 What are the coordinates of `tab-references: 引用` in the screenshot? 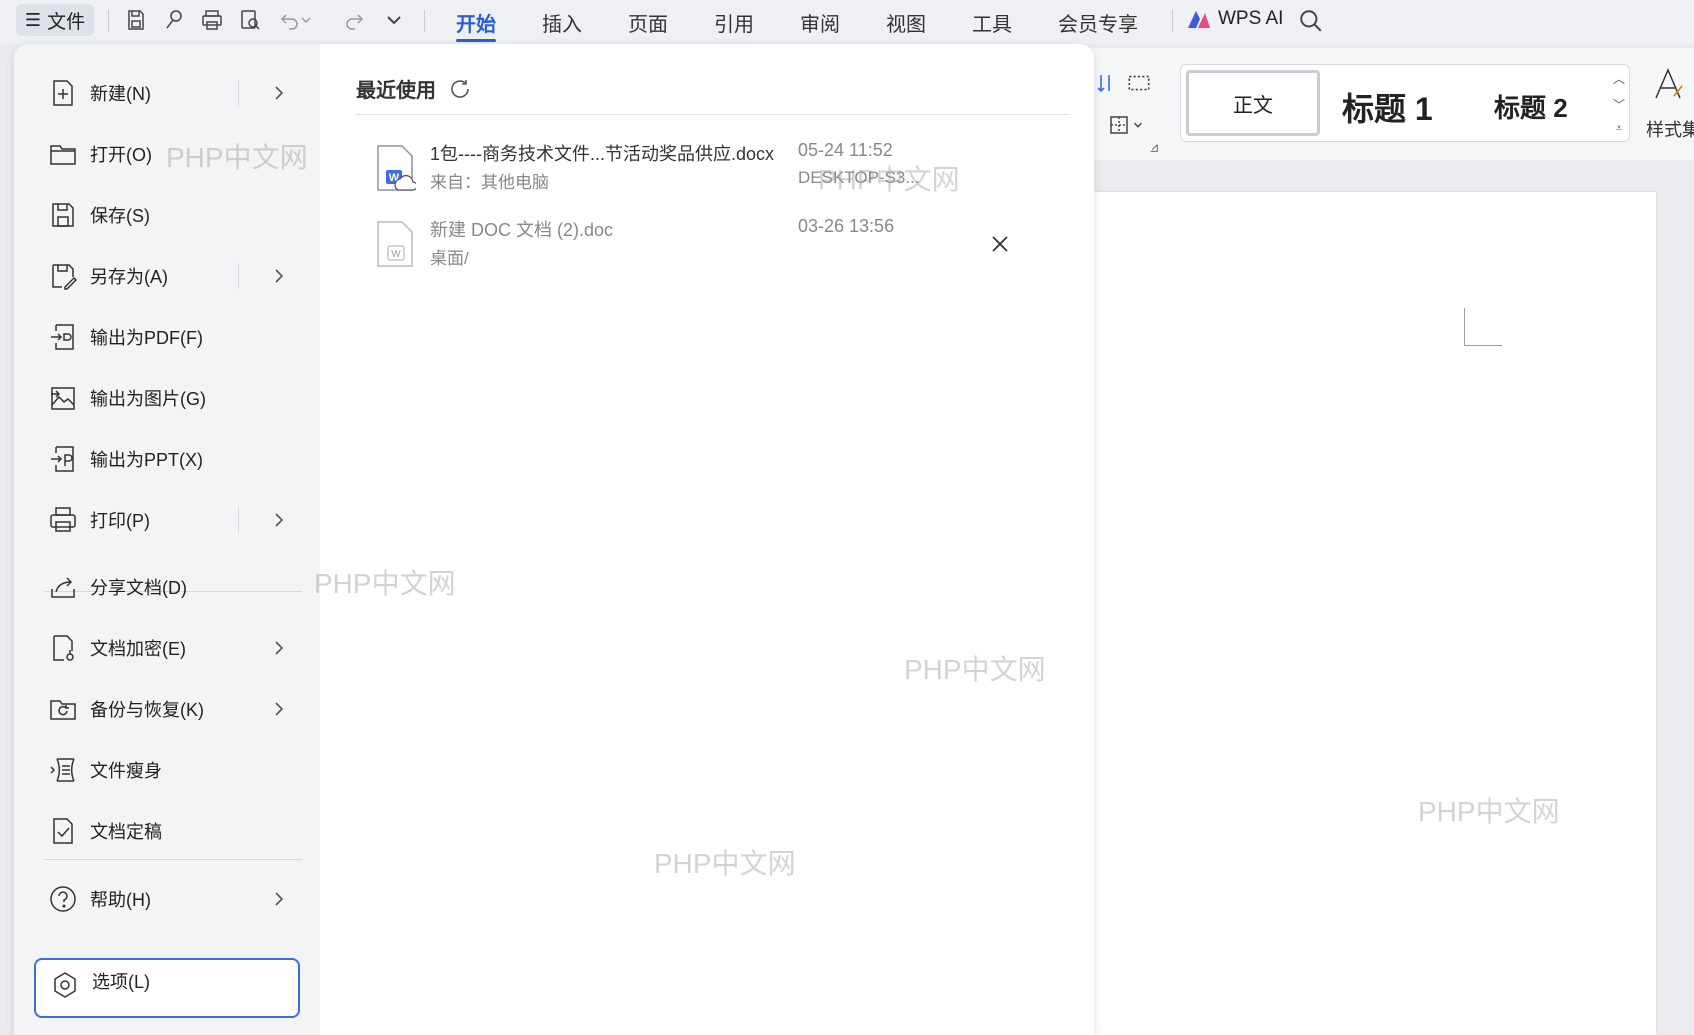 It's located at (734, 24).